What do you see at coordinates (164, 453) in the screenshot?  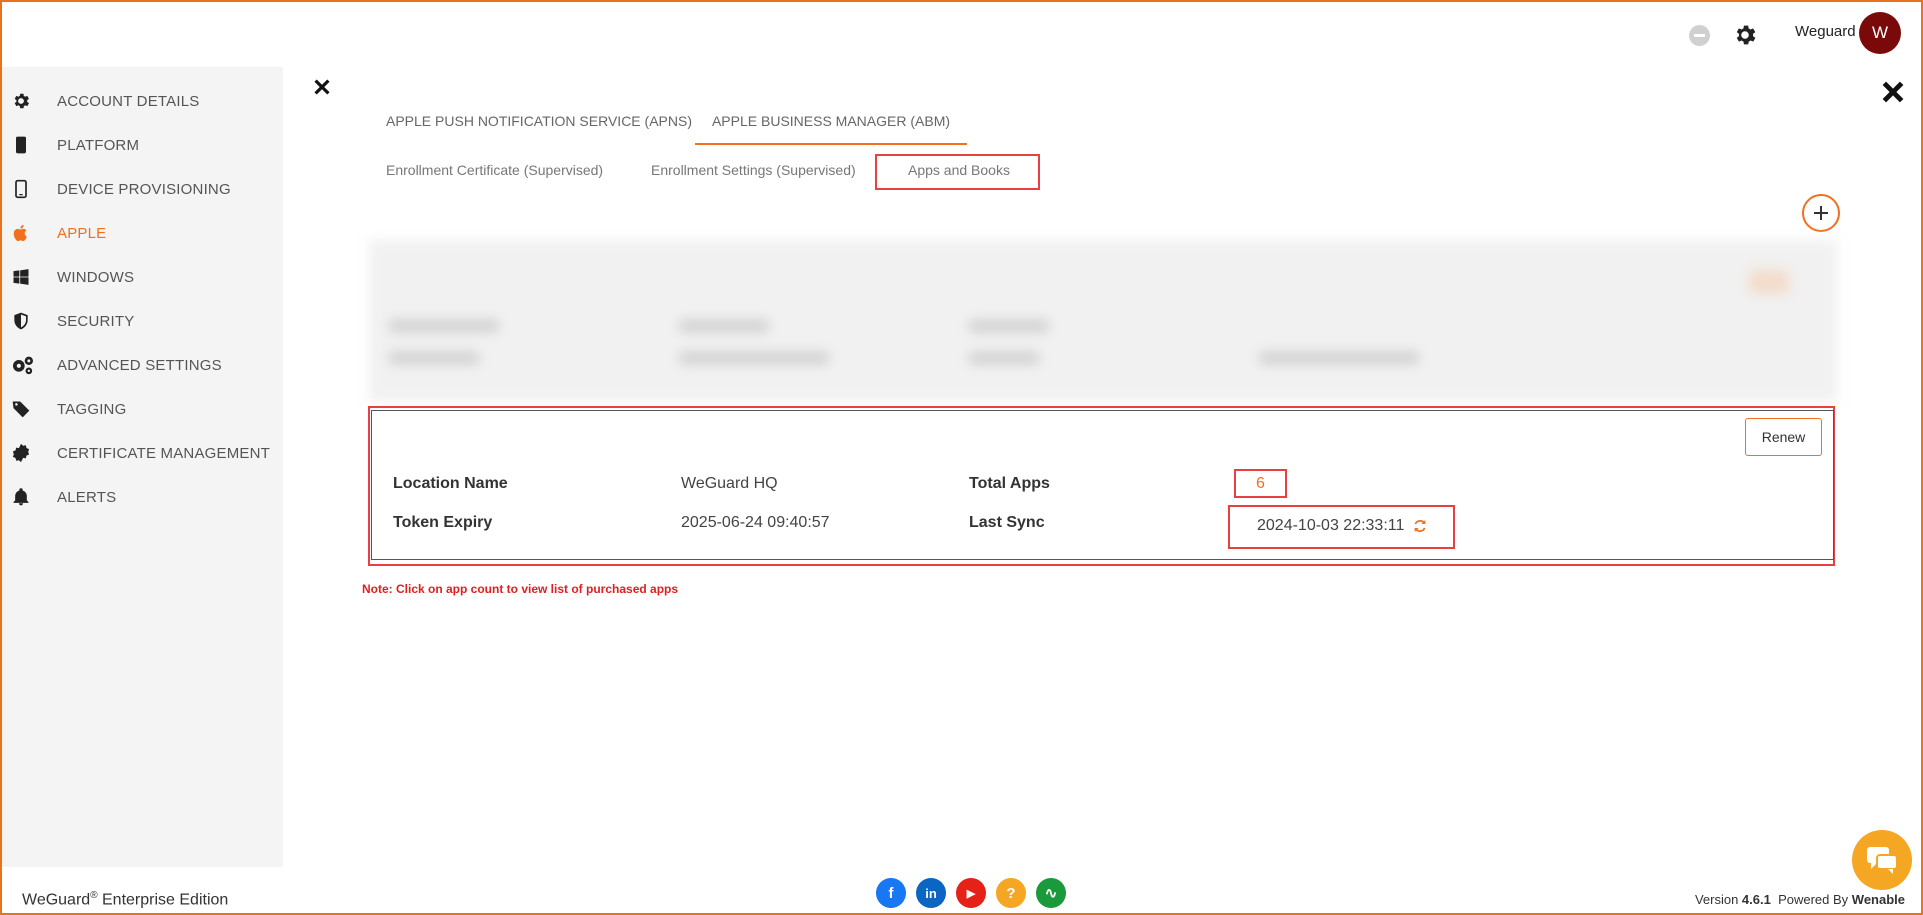 I see `sidebar-item-label: CERTIFICATE MANAGEMENT` at bounding box center [164, 453].